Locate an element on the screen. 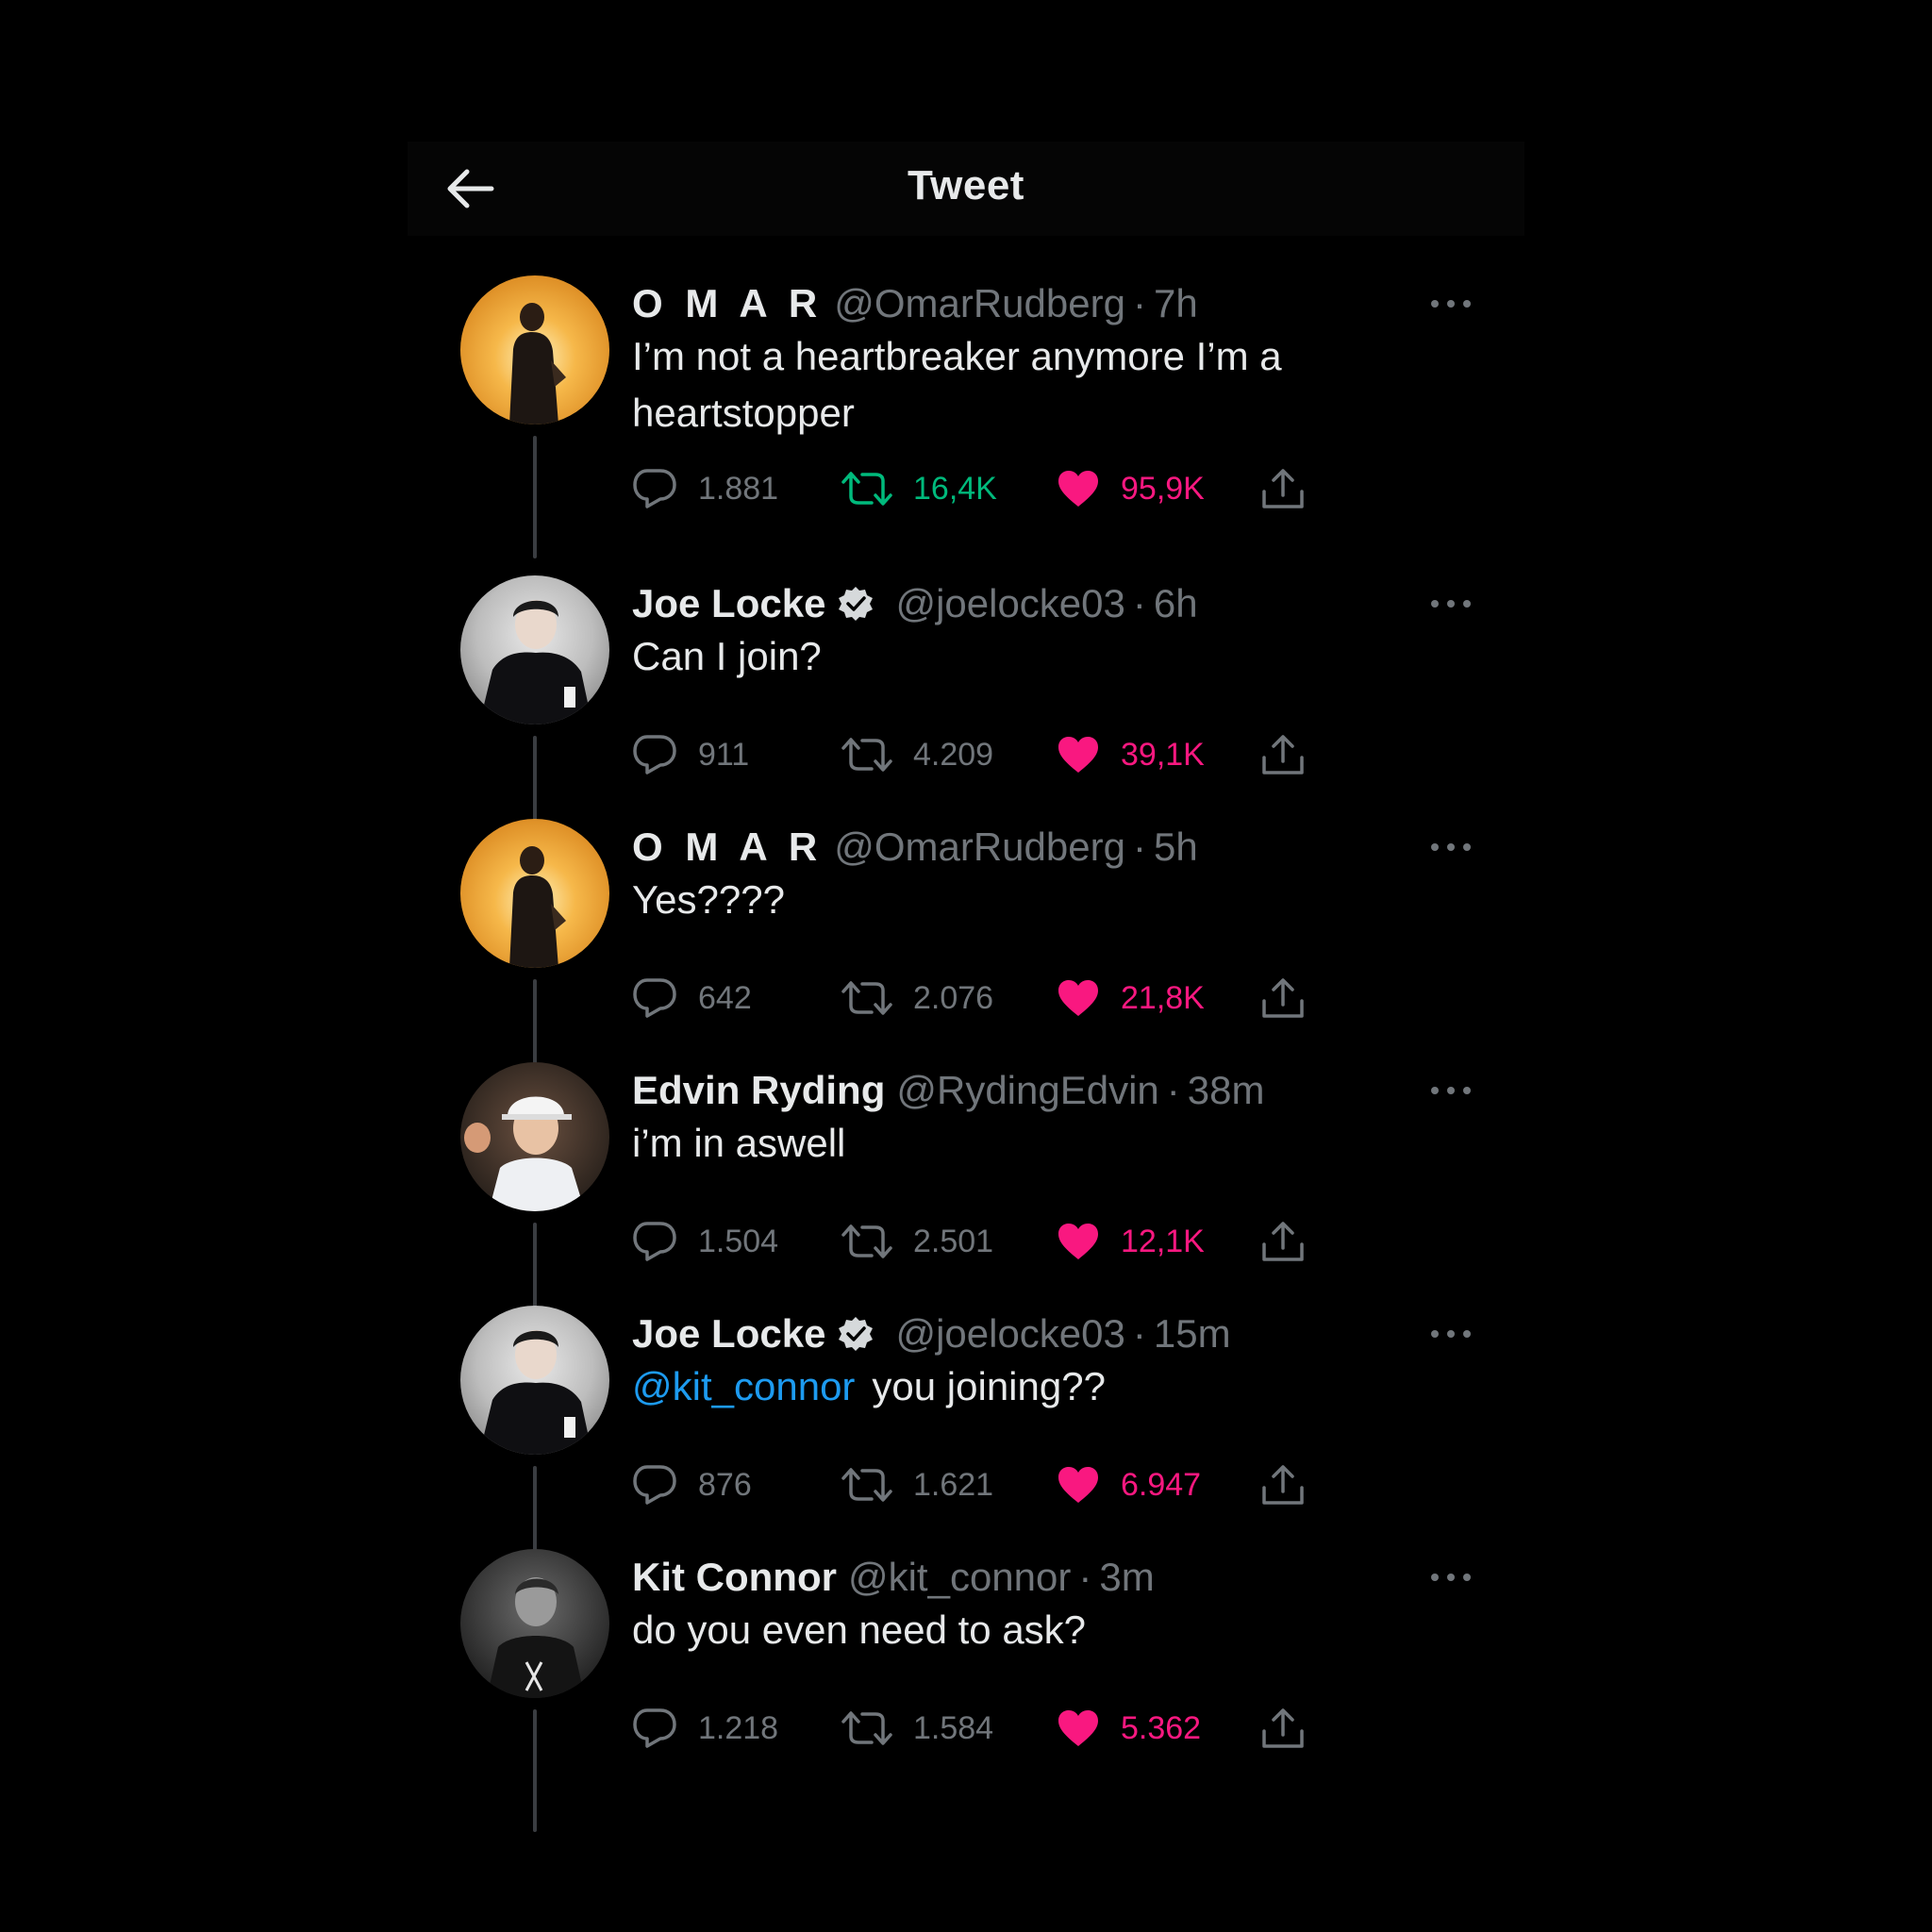 The height and width of the screenshot is (1932, 1932). like-button: 12,1K is located at coordinates (1131, 1241).